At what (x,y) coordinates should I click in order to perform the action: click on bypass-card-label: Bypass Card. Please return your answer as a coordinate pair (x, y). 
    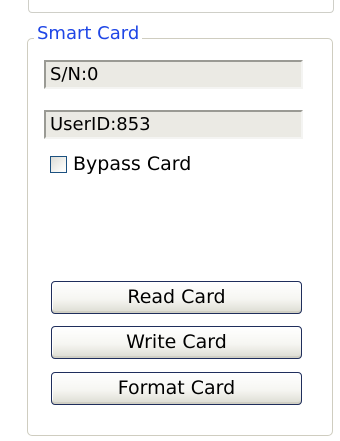
    Looking at the image, I should click on (132, 164).